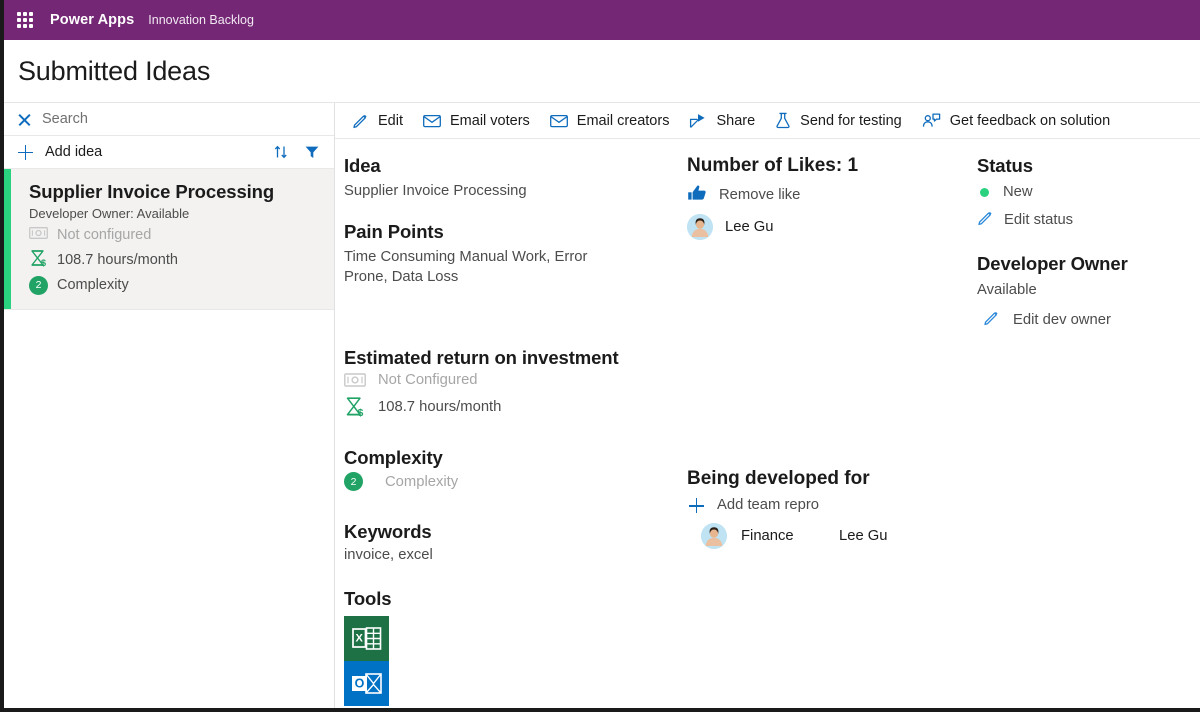  Describe the element at coordinates (201, 20) in the screenshot. I see `app-name-label: Innovation Backlog` at that location.